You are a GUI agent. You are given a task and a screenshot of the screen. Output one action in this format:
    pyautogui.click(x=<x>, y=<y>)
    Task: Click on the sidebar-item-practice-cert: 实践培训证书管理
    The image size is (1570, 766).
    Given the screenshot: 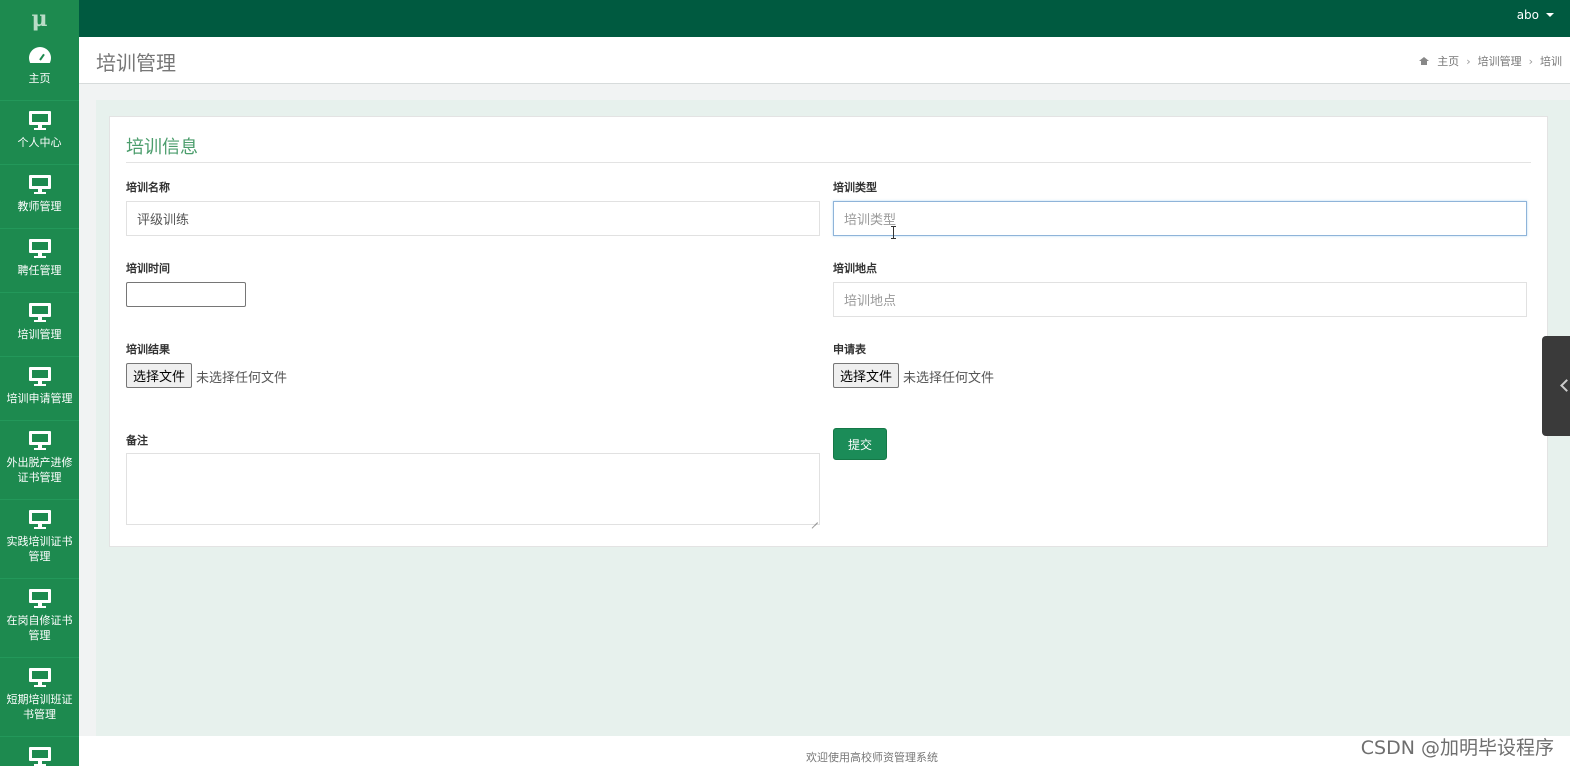 What is the action you would take?
    pyautogui.click(x=39, y=539)
    